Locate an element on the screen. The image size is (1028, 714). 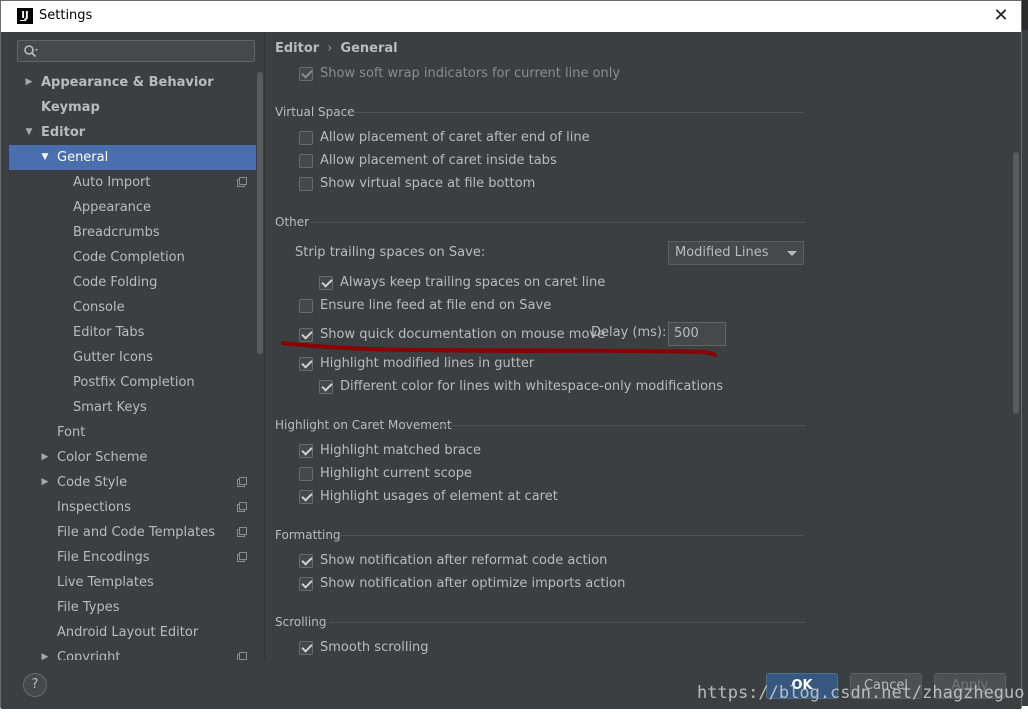
sidebar-item-color-scheme: ▶ Color Scheme is located at coordinates (132, 457).